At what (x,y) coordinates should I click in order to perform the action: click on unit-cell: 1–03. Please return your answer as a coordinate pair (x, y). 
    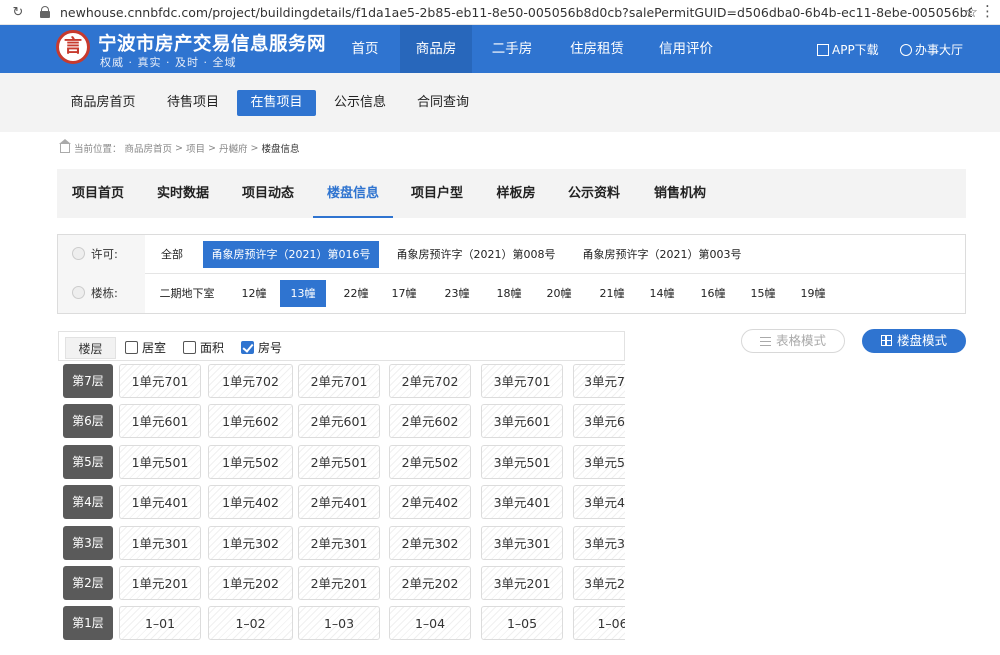
    Looking at the image, I should click on (339, 623).